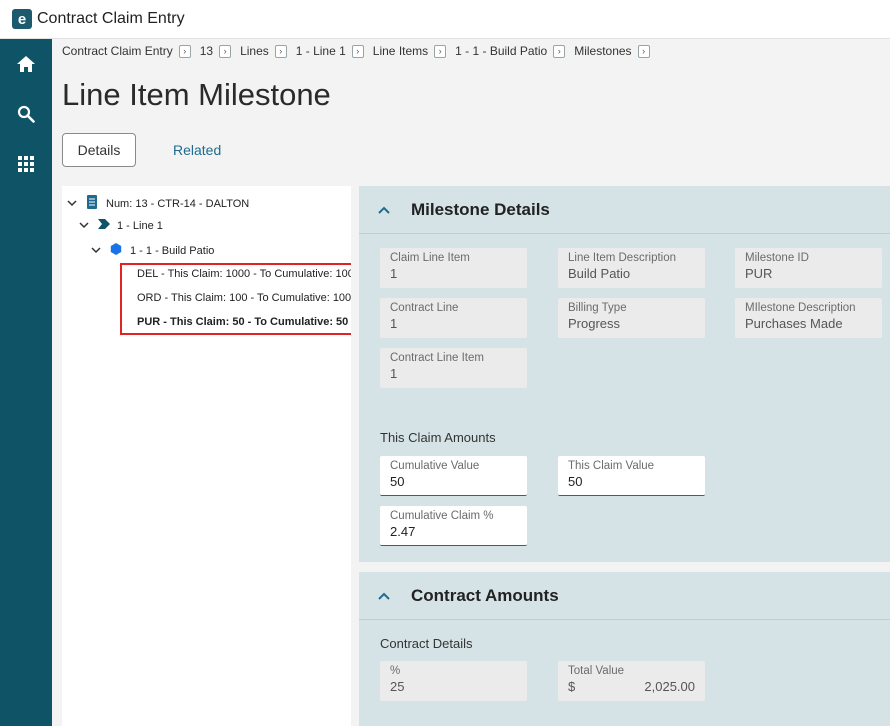 The width and height of the screenshot is (890, 726). What do you see at coordinates (480, 209) in the screenshot?
I see `panel-title: Milestone Details` at bounding box center [480, 209].